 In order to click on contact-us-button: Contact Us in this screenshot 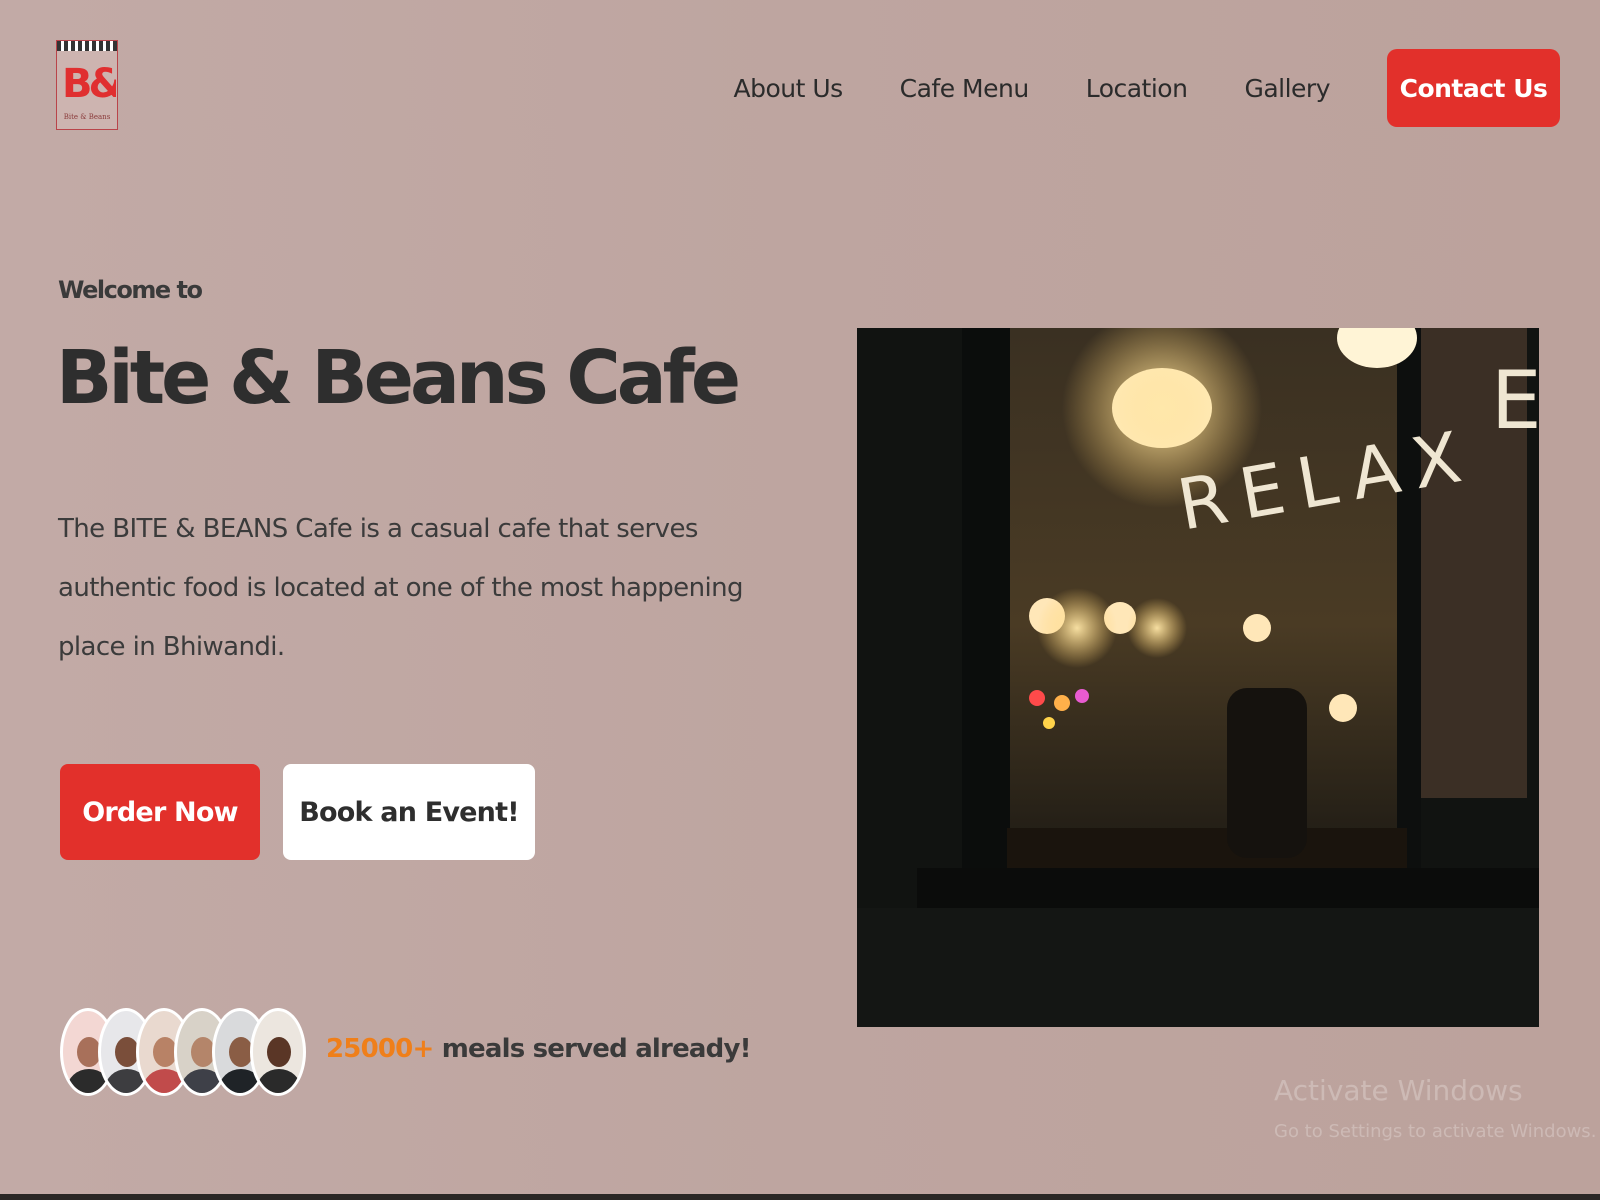, I will do `click(1473, 88)`.